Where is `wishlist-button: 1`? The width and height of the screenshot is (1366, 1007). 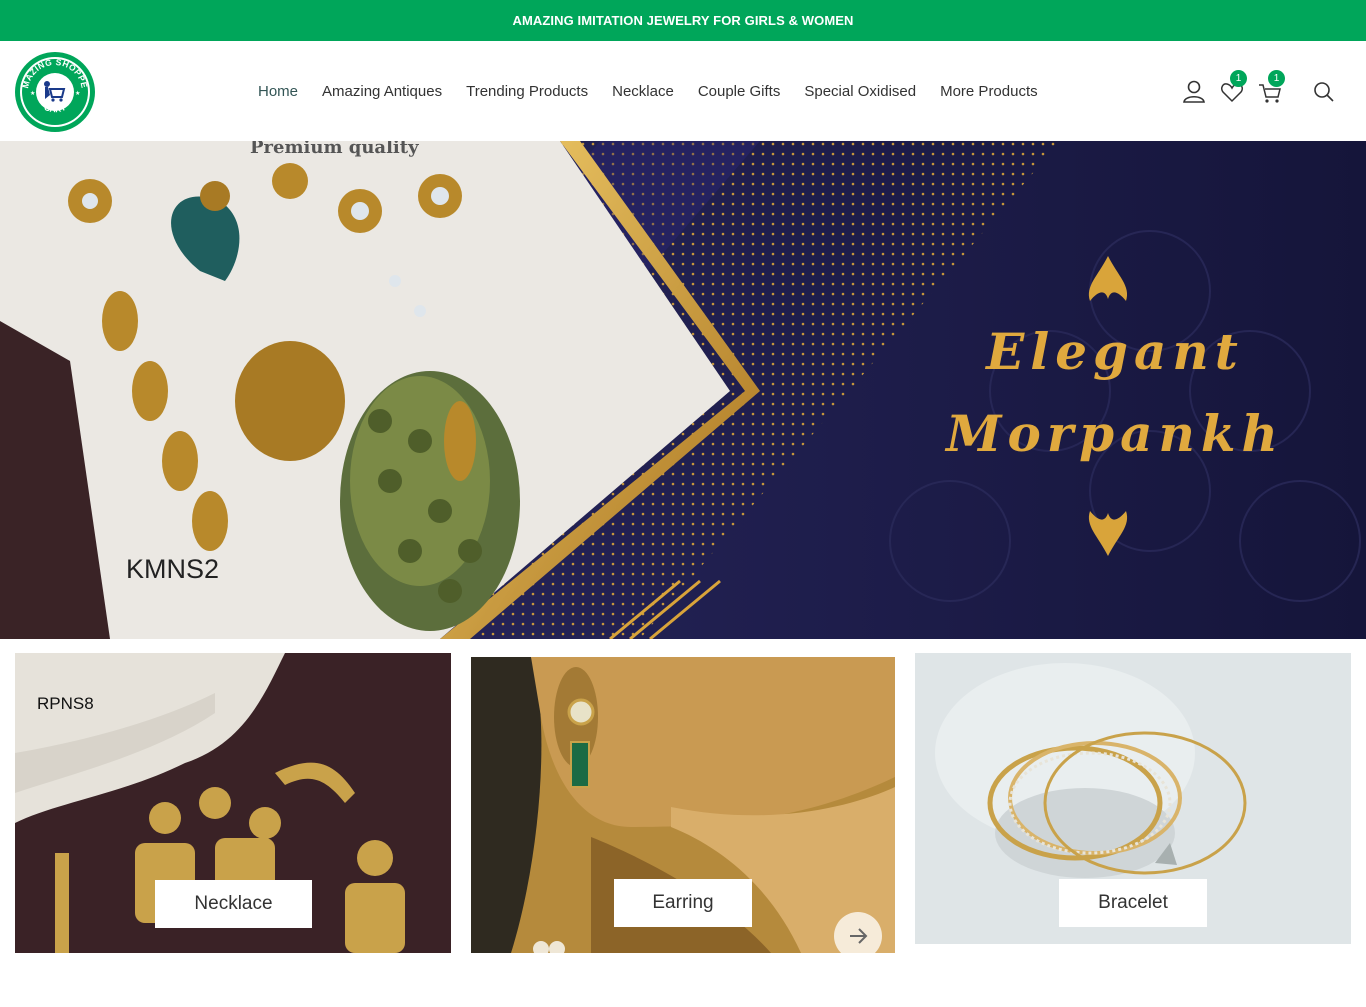 wishlist-button: 1 is located at coordinates (1232, 88).